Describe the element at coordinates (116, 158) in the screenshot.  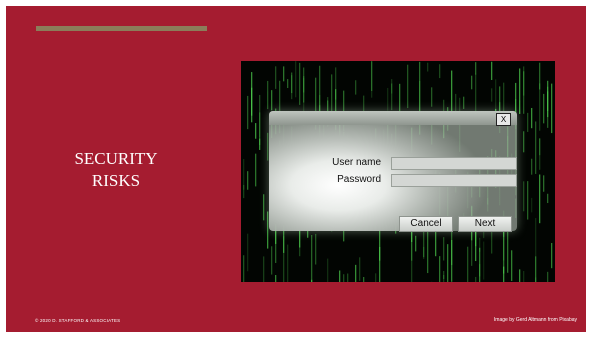
I see `slide-title-line1: SECURITY` at that location.